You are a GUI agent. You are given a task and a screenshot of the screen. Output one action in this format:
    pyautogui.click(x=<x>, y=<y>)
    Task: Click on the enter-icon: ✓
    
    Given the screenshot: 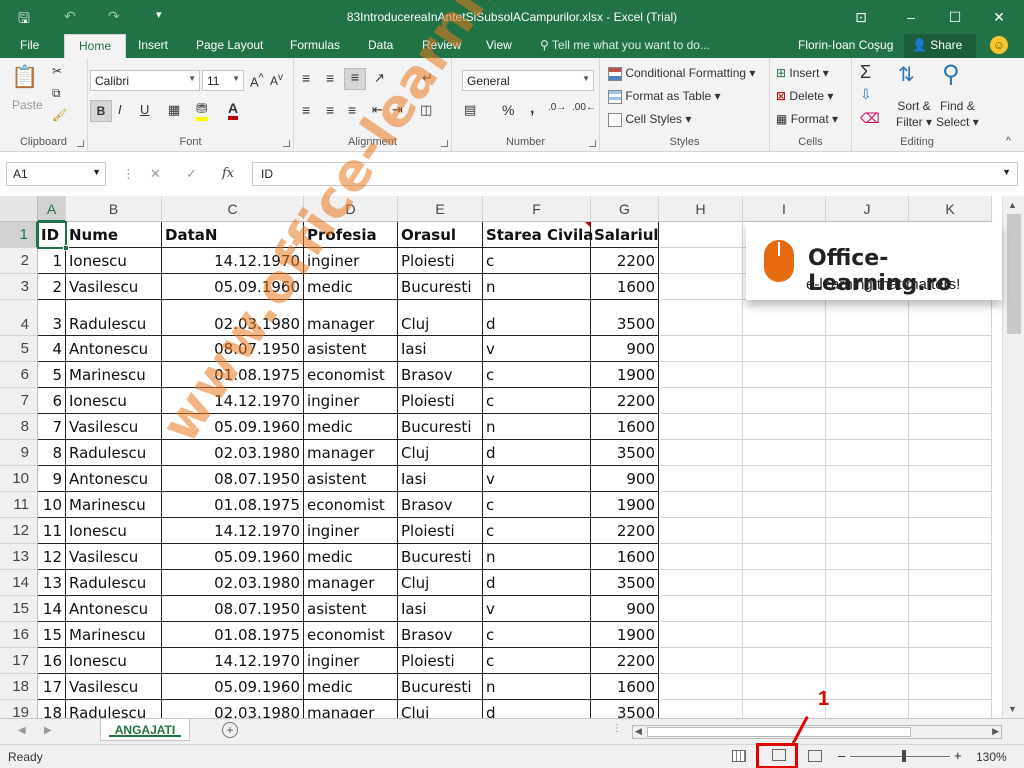 What is the action you would take?
    pyautogui.click(x=191, y=174)
    